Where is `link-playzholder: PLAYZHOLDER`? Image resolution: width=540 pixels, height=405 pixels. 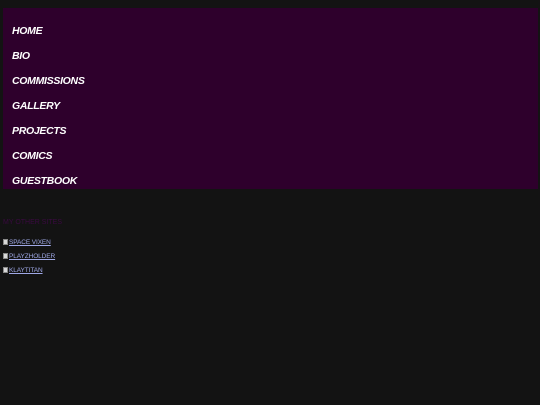 link-playzholder: PLAYZHOLDER is located at coordinates (29, 256).